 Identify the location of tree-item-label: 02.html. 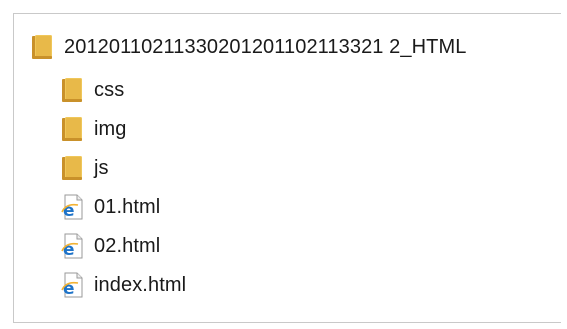
(127, 245).